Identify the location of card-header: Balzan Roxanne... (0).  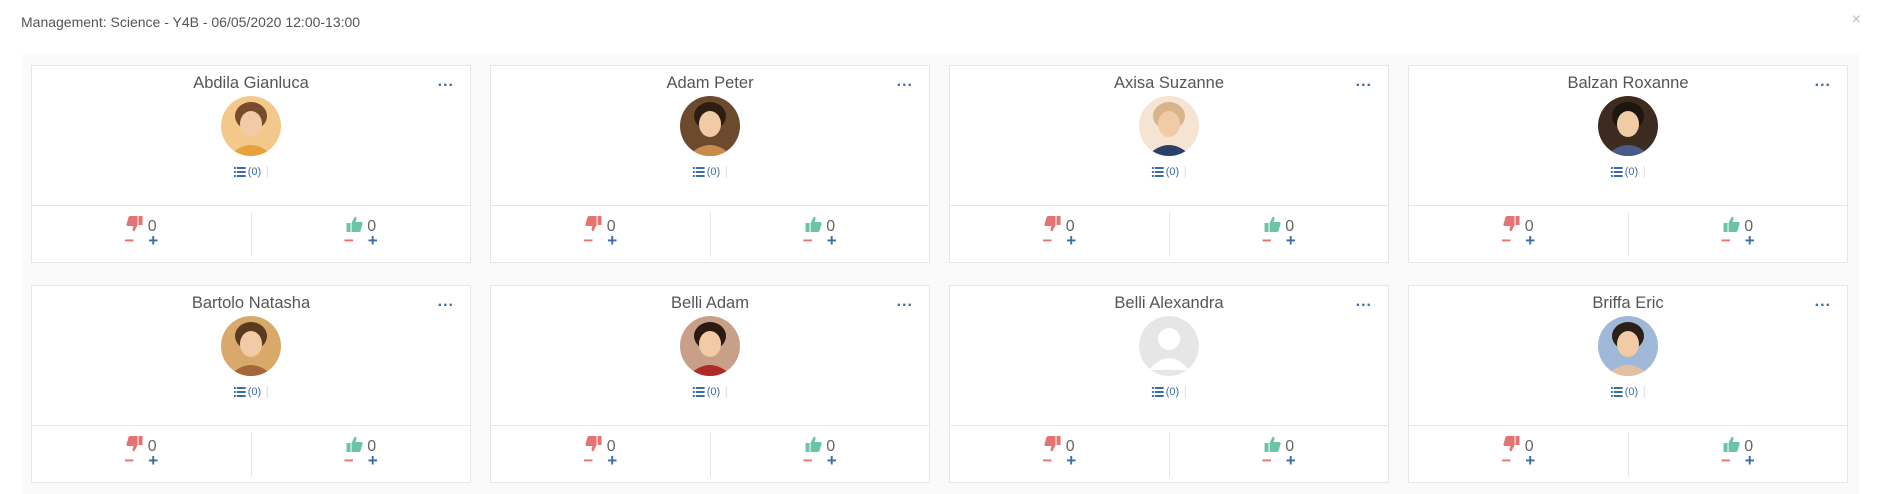
(1628, 136).